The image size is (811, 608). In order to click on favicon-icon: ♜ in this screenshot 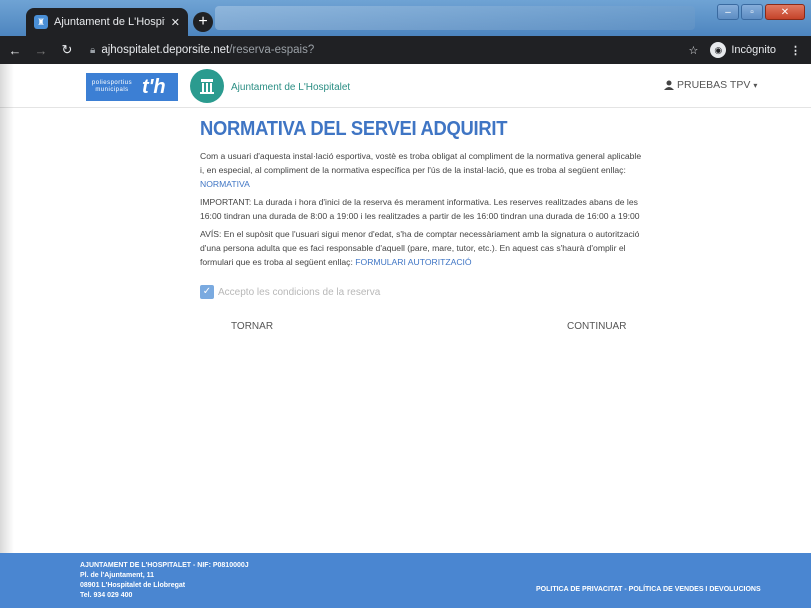, I will do `click(41, 22)`.